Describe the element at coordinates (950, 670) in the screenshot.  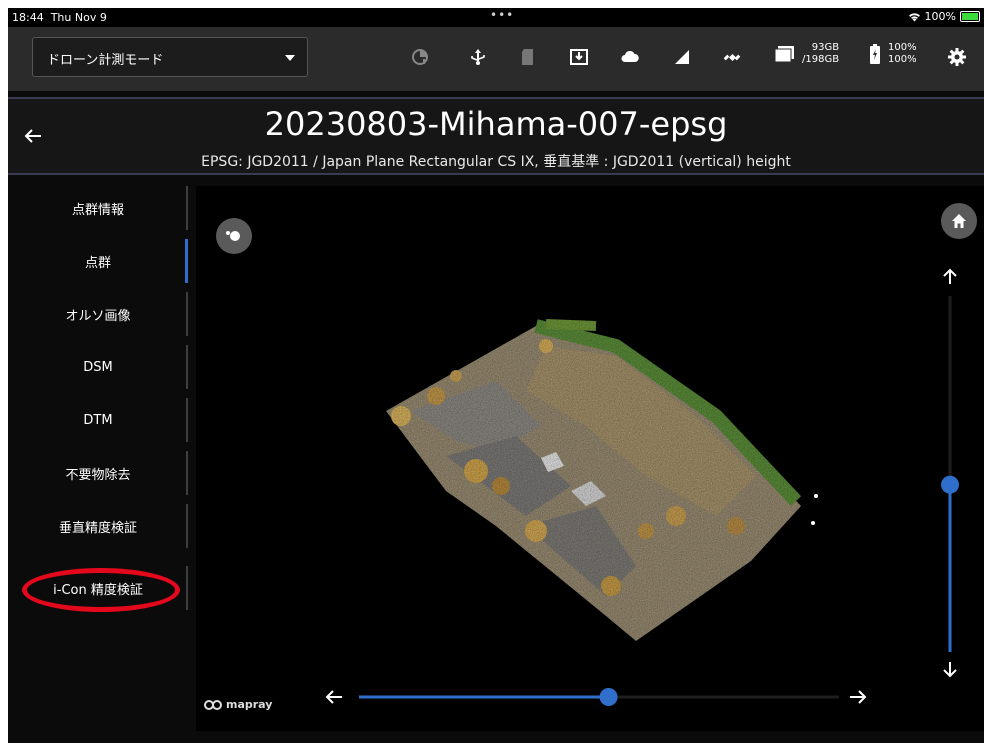
I see `arrow-down-icon` at that location.